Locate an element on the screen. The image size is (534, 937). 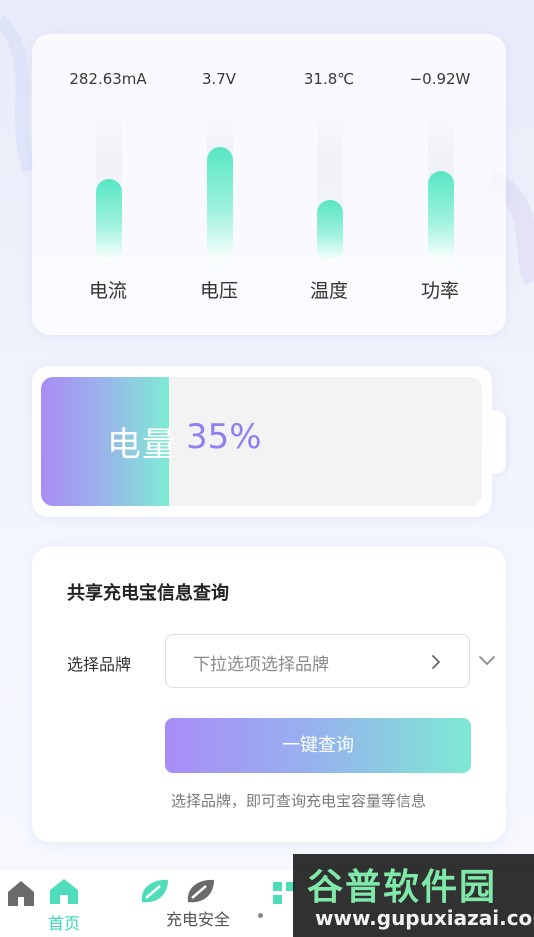
battery-gauge: 电量 35% is located at coordinates (262, 441).